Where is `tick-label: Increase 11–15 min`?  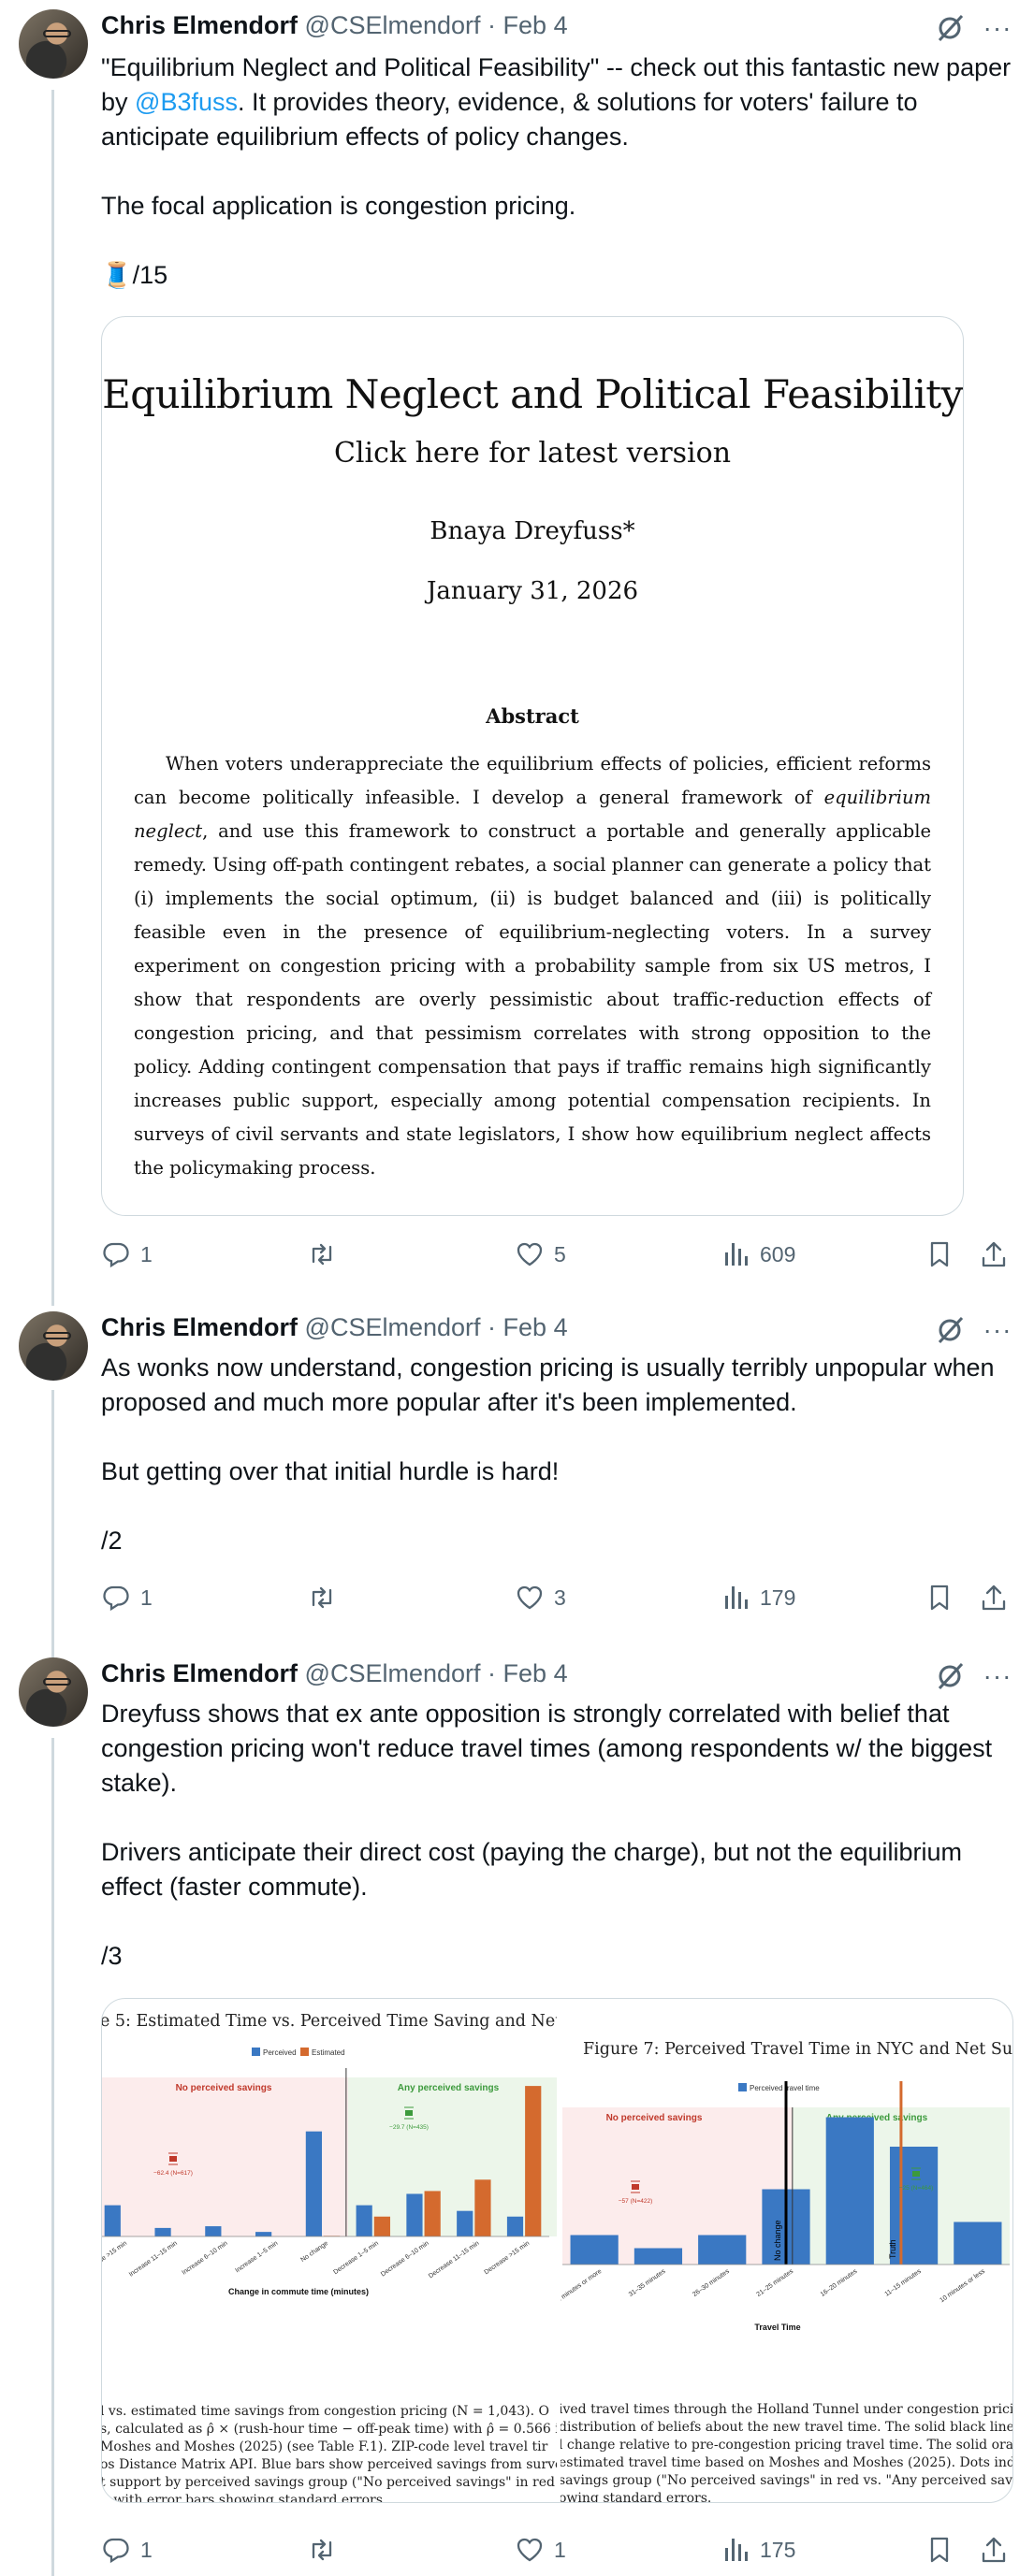 tick-label: Increase 11–15 min is located at coordinates (154, 2259).